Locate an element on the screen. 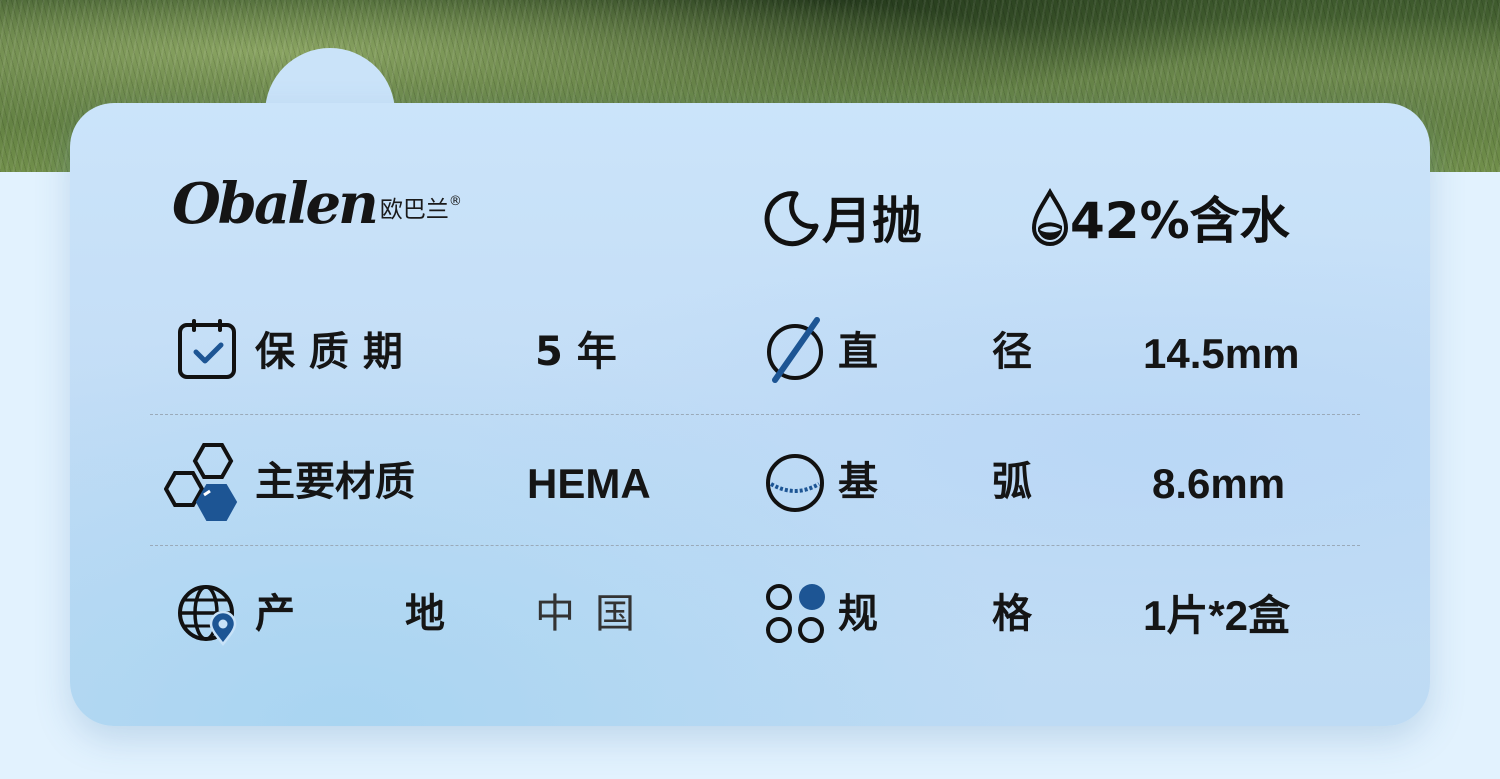 The image size is (1500, 779). base-curve-label-b: 弧 is located at coordinates (1012, 482).